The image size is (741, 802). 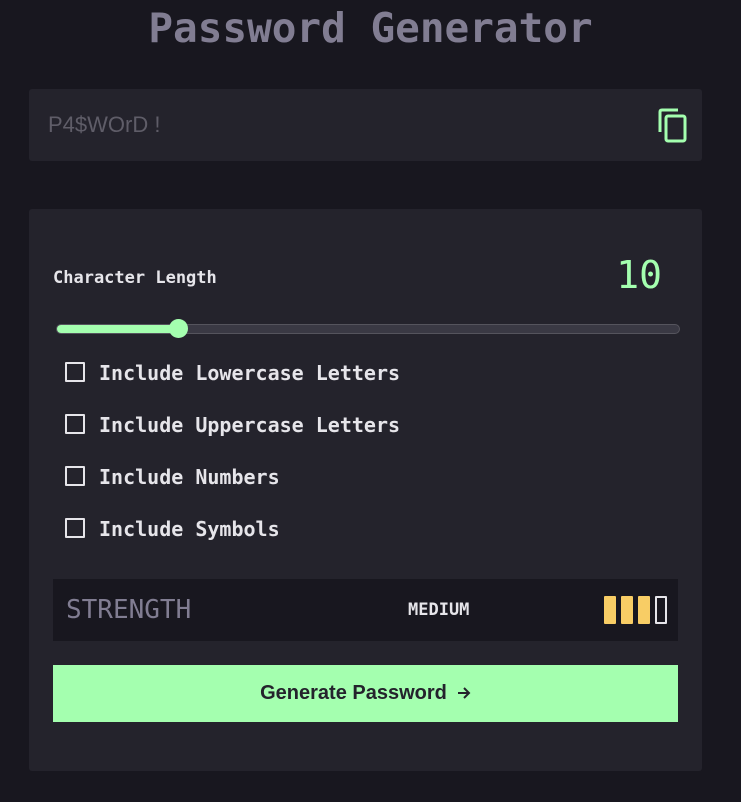 I want to click on option-label: Include Uppercase Letters, so click(x=250, y=425).